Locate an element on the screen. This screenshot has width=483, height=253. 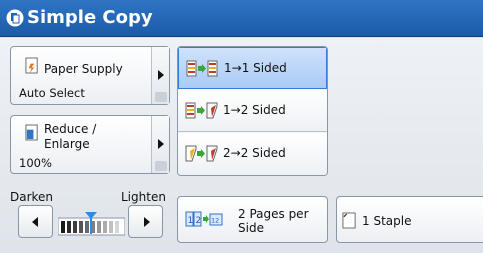
svg-text: 12 is located at coordinates (215, 221).